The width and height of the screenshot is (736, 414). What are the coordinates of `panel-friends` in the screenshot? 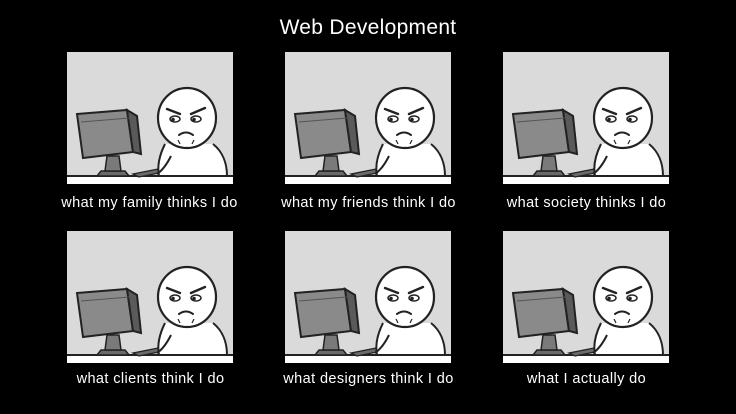 It's located at (368, 118).